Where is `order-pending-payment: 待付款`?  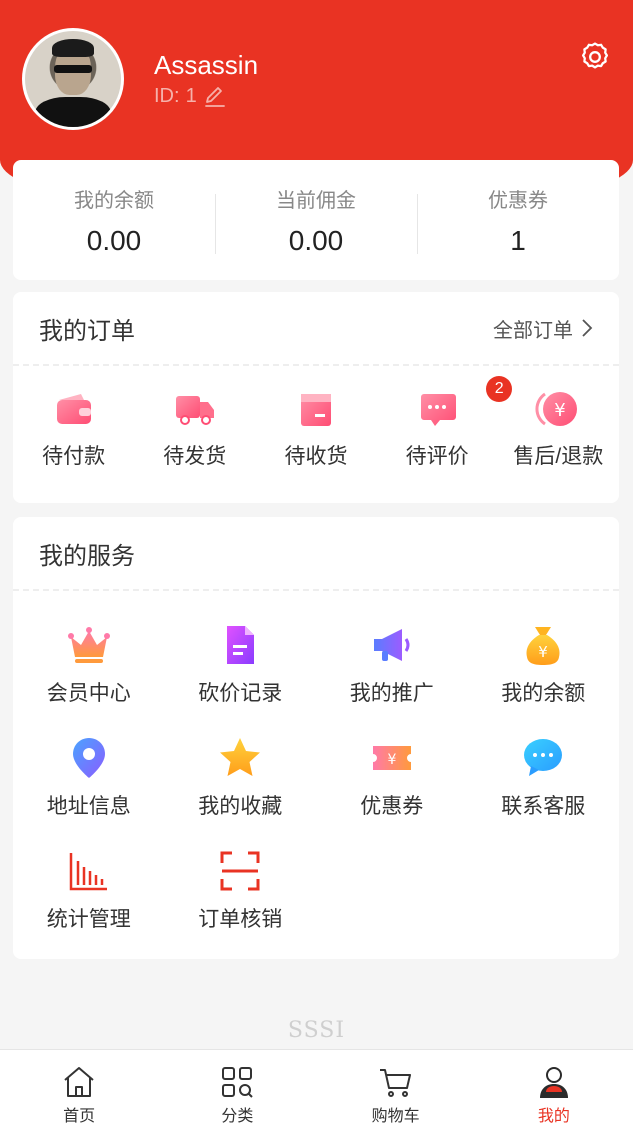
order-pending-payment: 待付款 is located at coordinates (73, 428).